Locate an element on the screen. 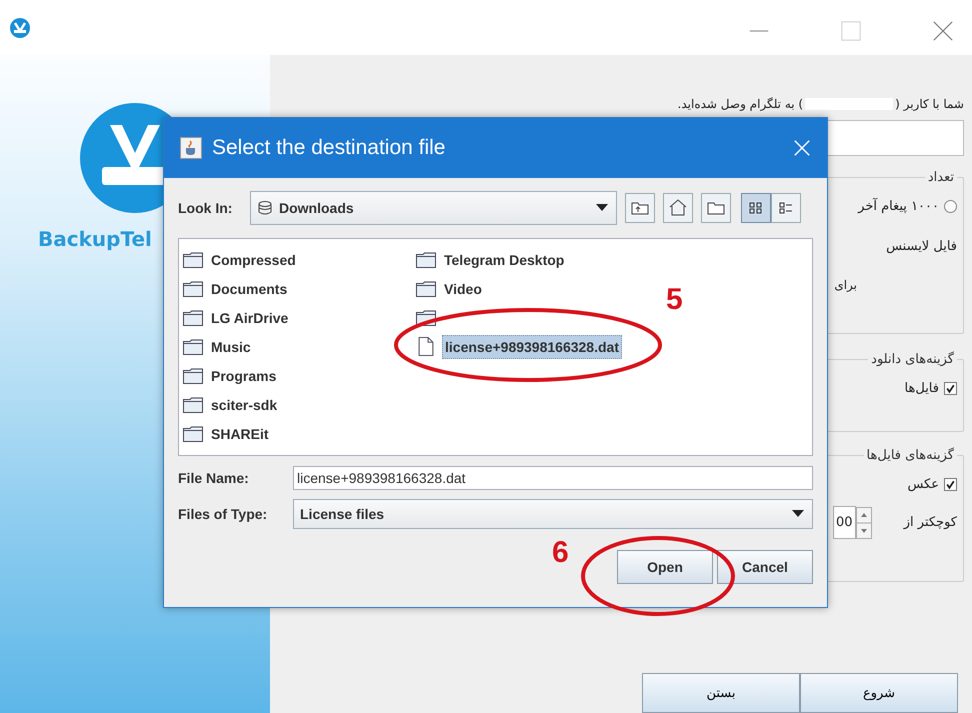  field-label: File Name: is located at coordinates (214, 478).